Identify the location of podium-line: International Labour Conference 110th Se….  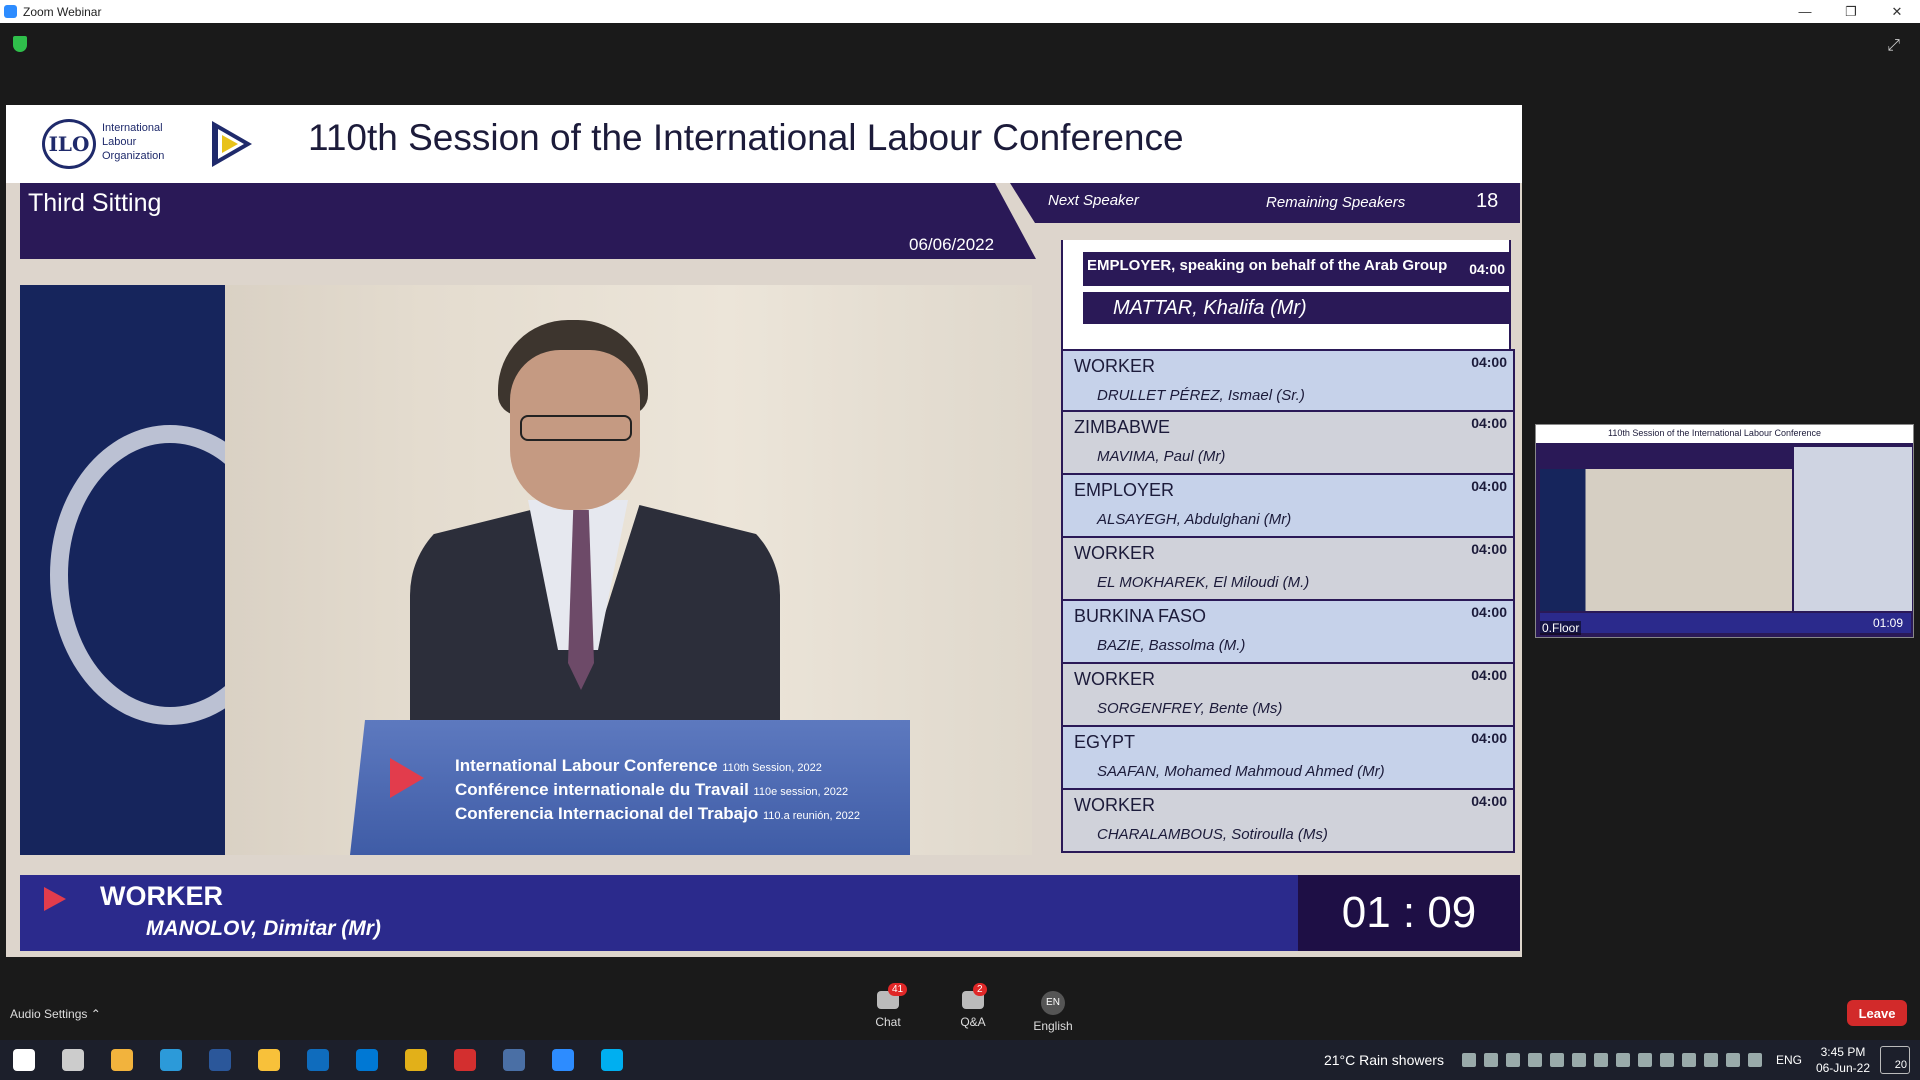
(638, 765).